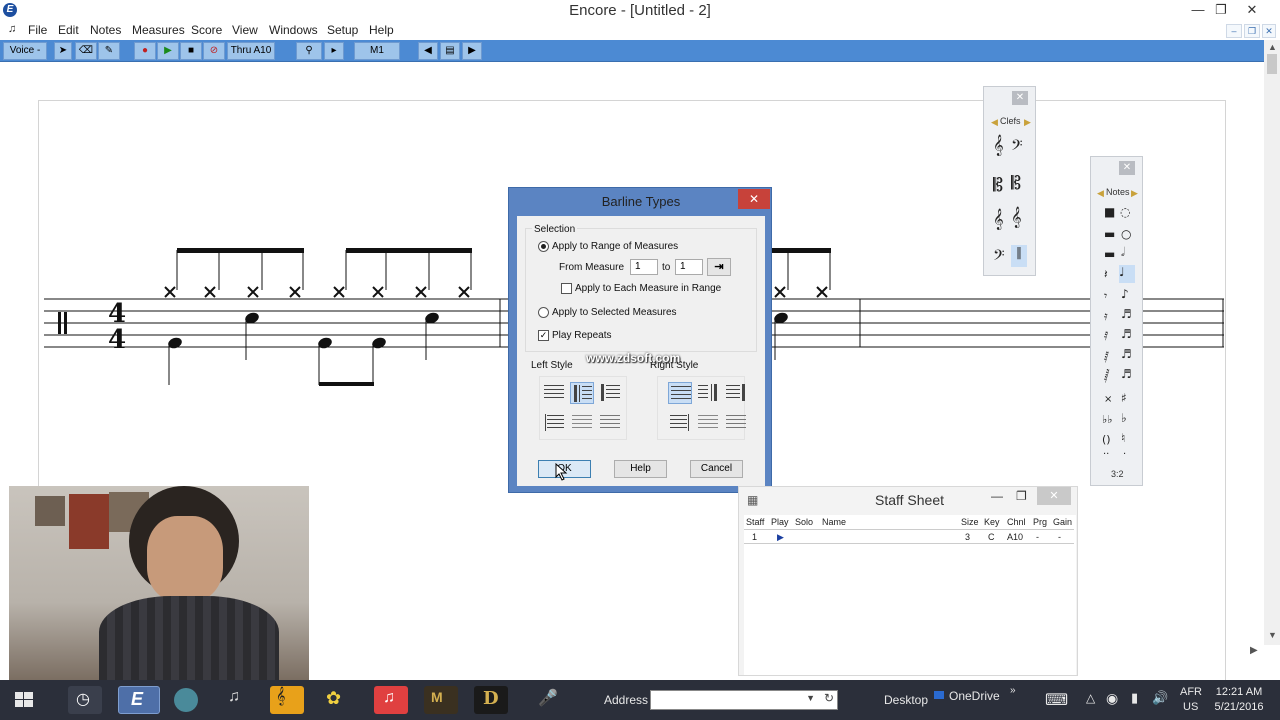  I want to click on 128th-rest-icon: 𝅂, so click(1106, 376).